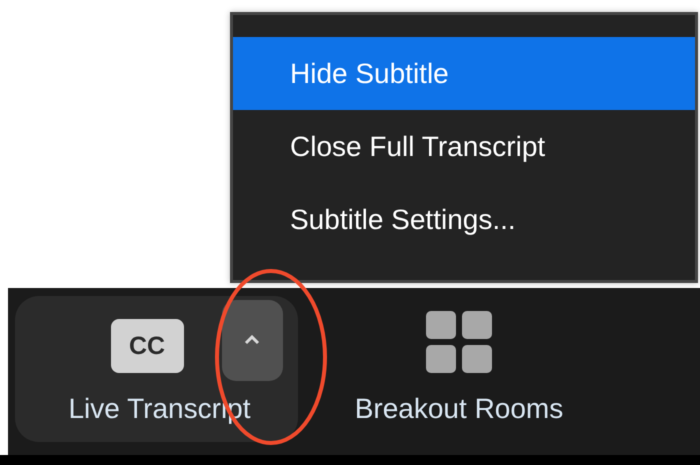  What do you see at coordinates (459, 409) in the screenshot?
I see `toolbar-label: Breakout Rooms` at bounding box center [459, 409].